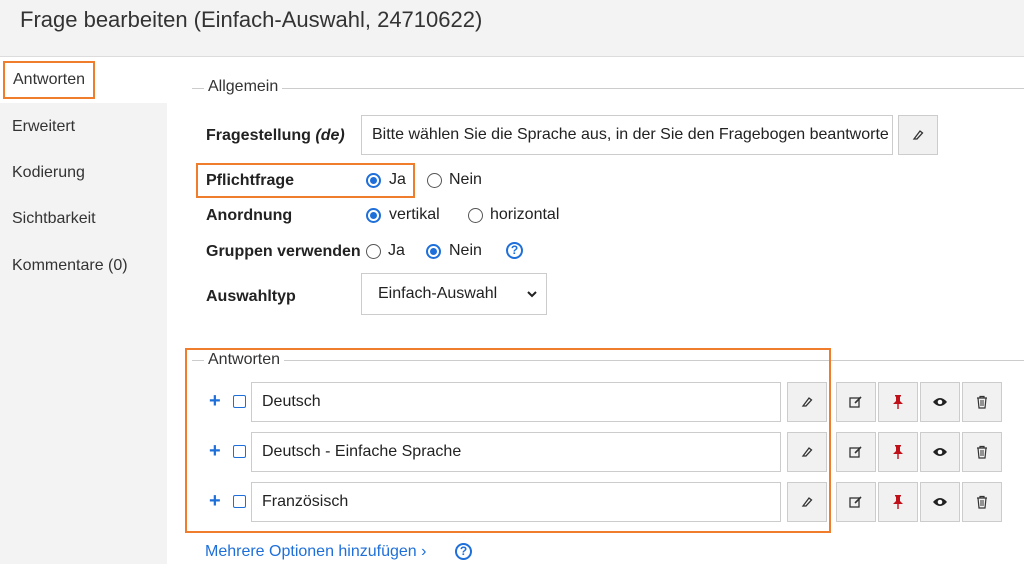 Image resolution: width=1024 pixels, height=564 pixels. Describe the element at coordinates (70, 265) in the screenshot. I see `sidebar-item-label: Kommentare (0)` at that location.